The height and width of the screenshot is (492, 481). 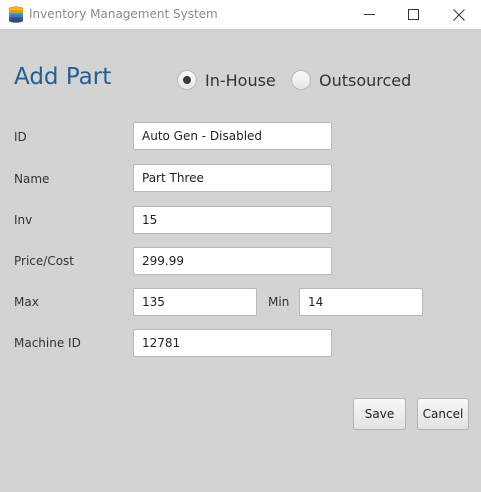 What do you see at coordinates (26, 302) in the screenshot?
I see `max-label: Max` at bounding box center [26, 302].